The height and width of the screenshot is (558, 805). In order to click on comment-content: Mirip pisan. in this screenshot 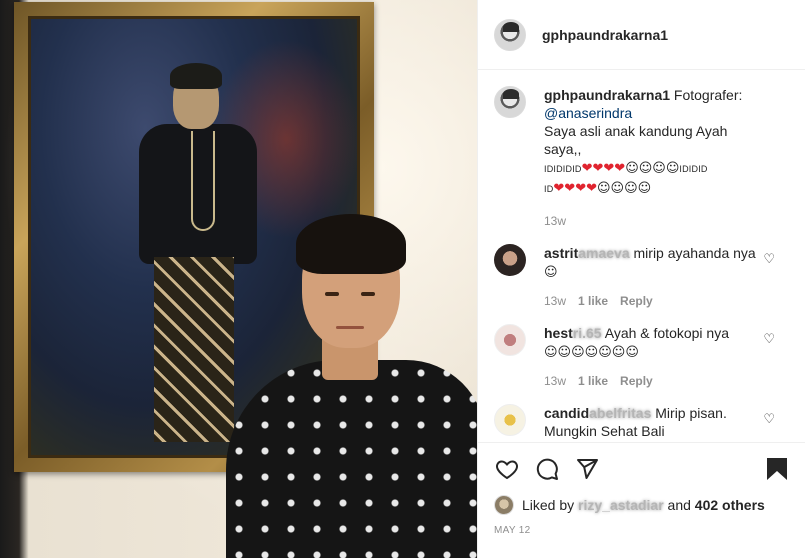, I will do `click(691, 413)`.